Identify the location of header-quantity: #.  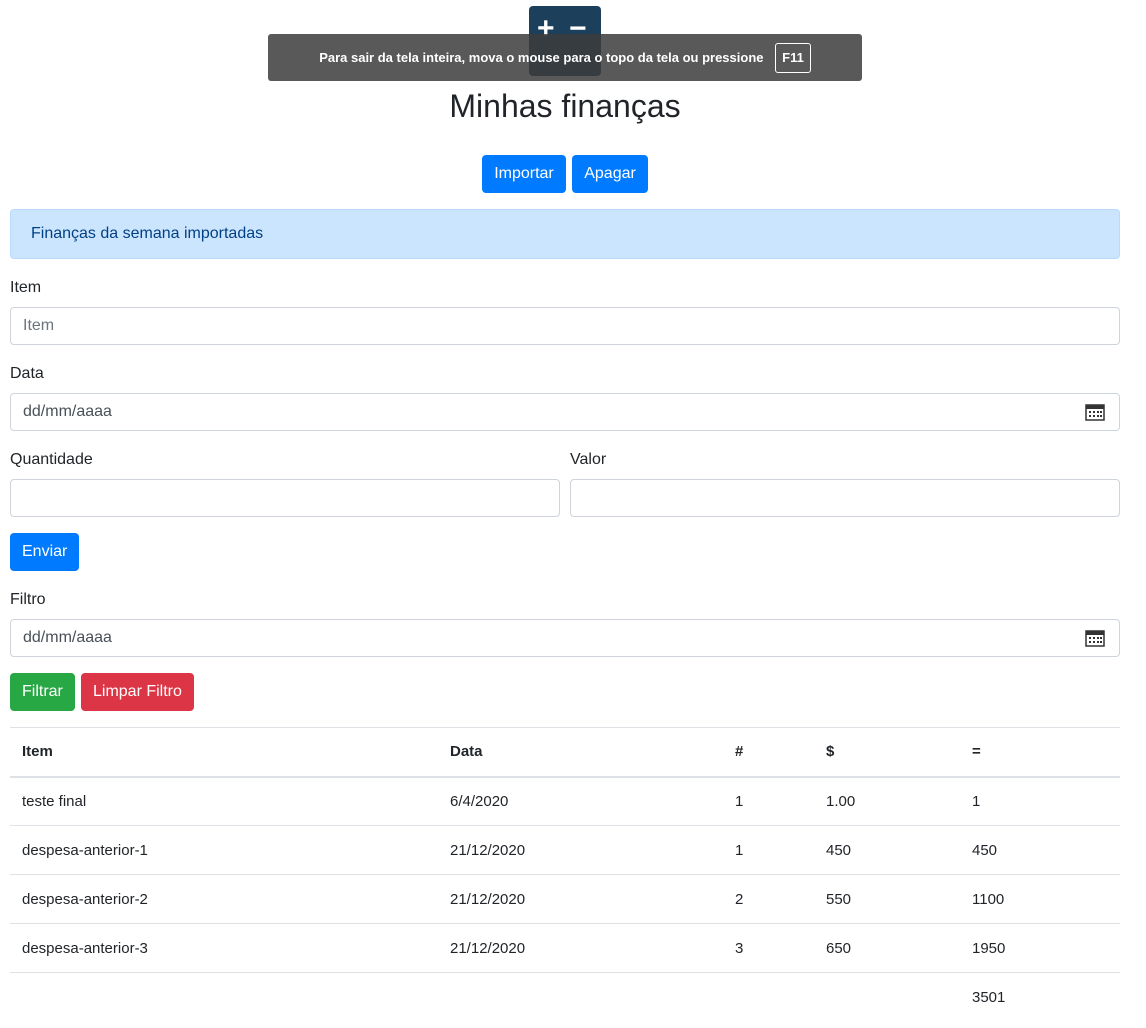
(768, 752).